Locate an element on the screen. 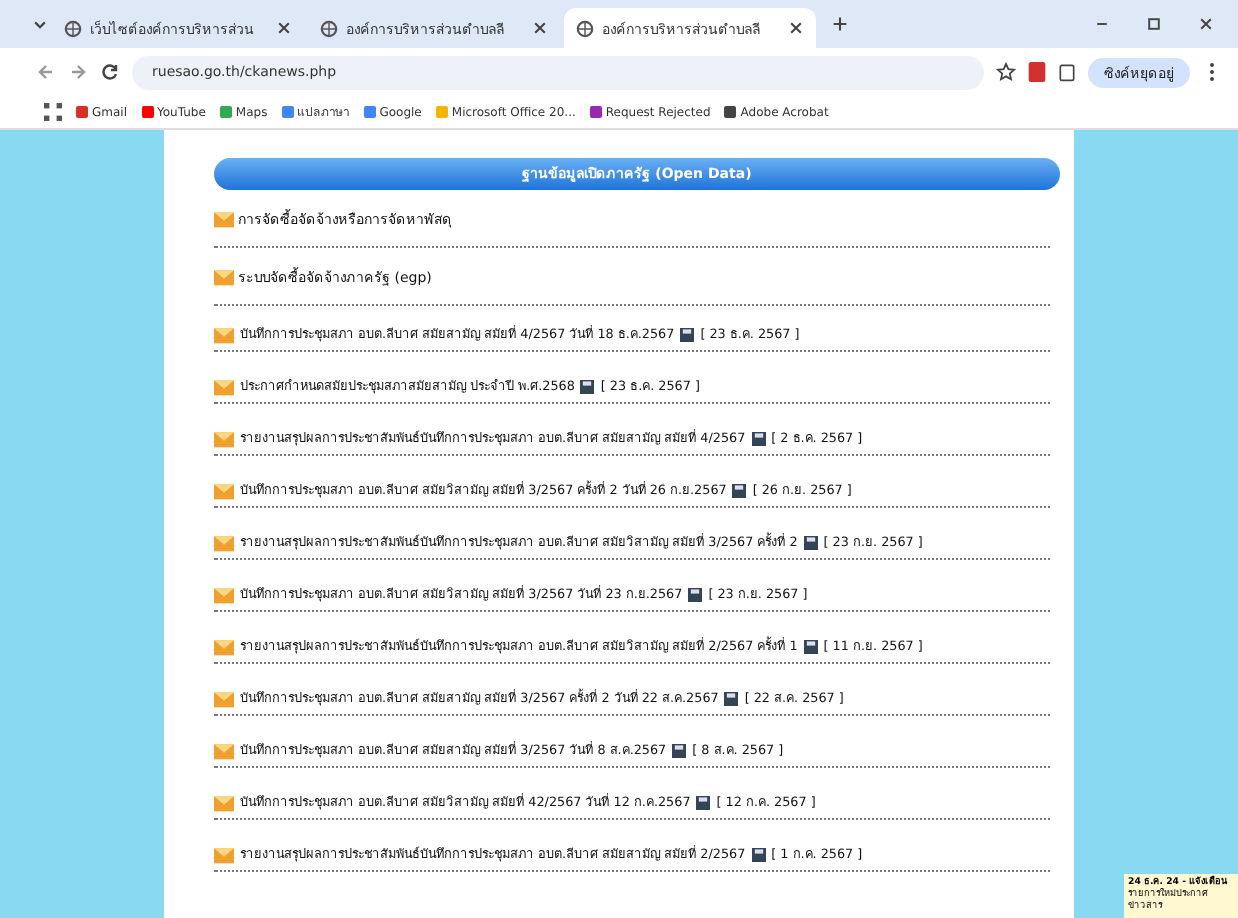 Image resolution: width=1238 pixels, height=918 pixels. apps-grid-icon is located at coordinates (53, 112).